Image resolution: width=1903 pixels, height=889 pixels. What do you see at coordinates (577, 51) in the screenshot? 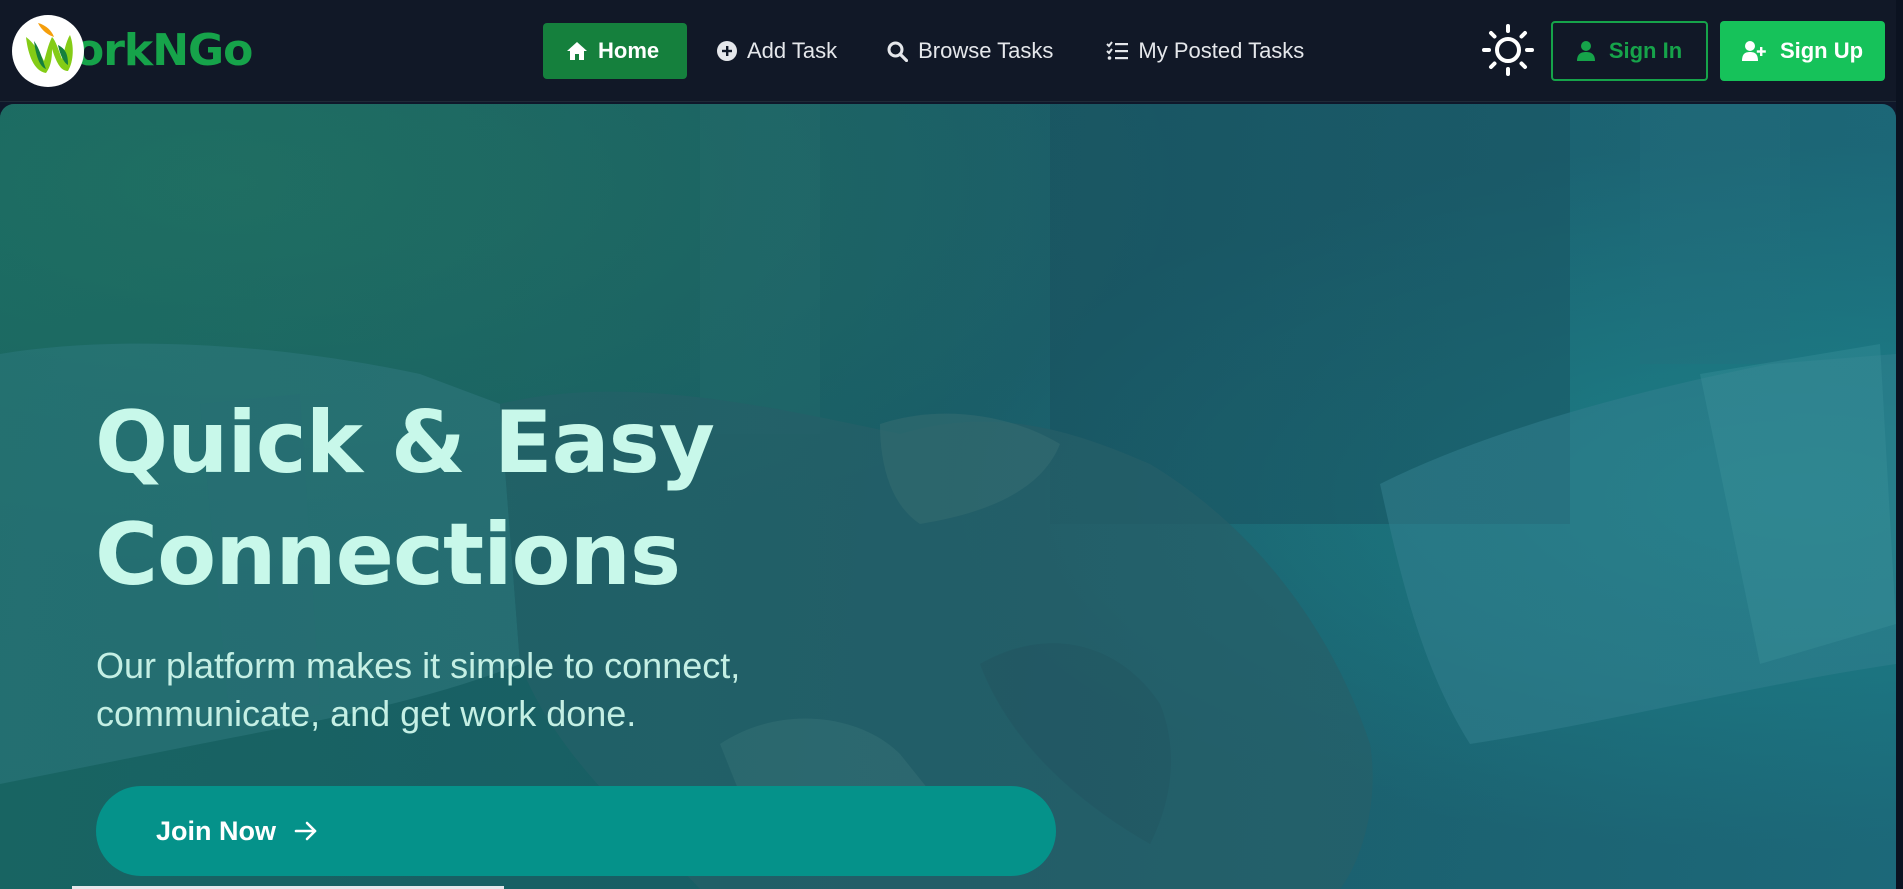
I see `home-icon` at bounding box center [577, 51].